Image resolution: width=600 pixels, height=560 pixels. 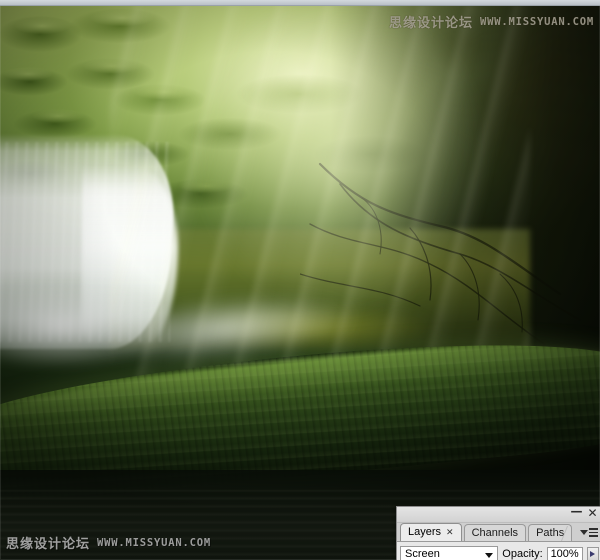 What do you see at coordinates (422, 554) in the screenshot?
I see `blend-mode-value: Screen` at bounding box center [422, 554].